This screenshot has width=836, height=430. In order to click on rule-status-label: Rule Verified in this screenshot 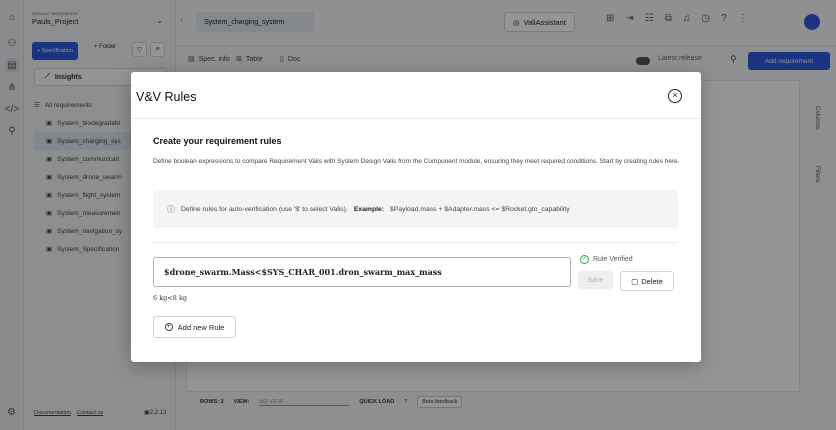, I will do `click(613, 259)`.